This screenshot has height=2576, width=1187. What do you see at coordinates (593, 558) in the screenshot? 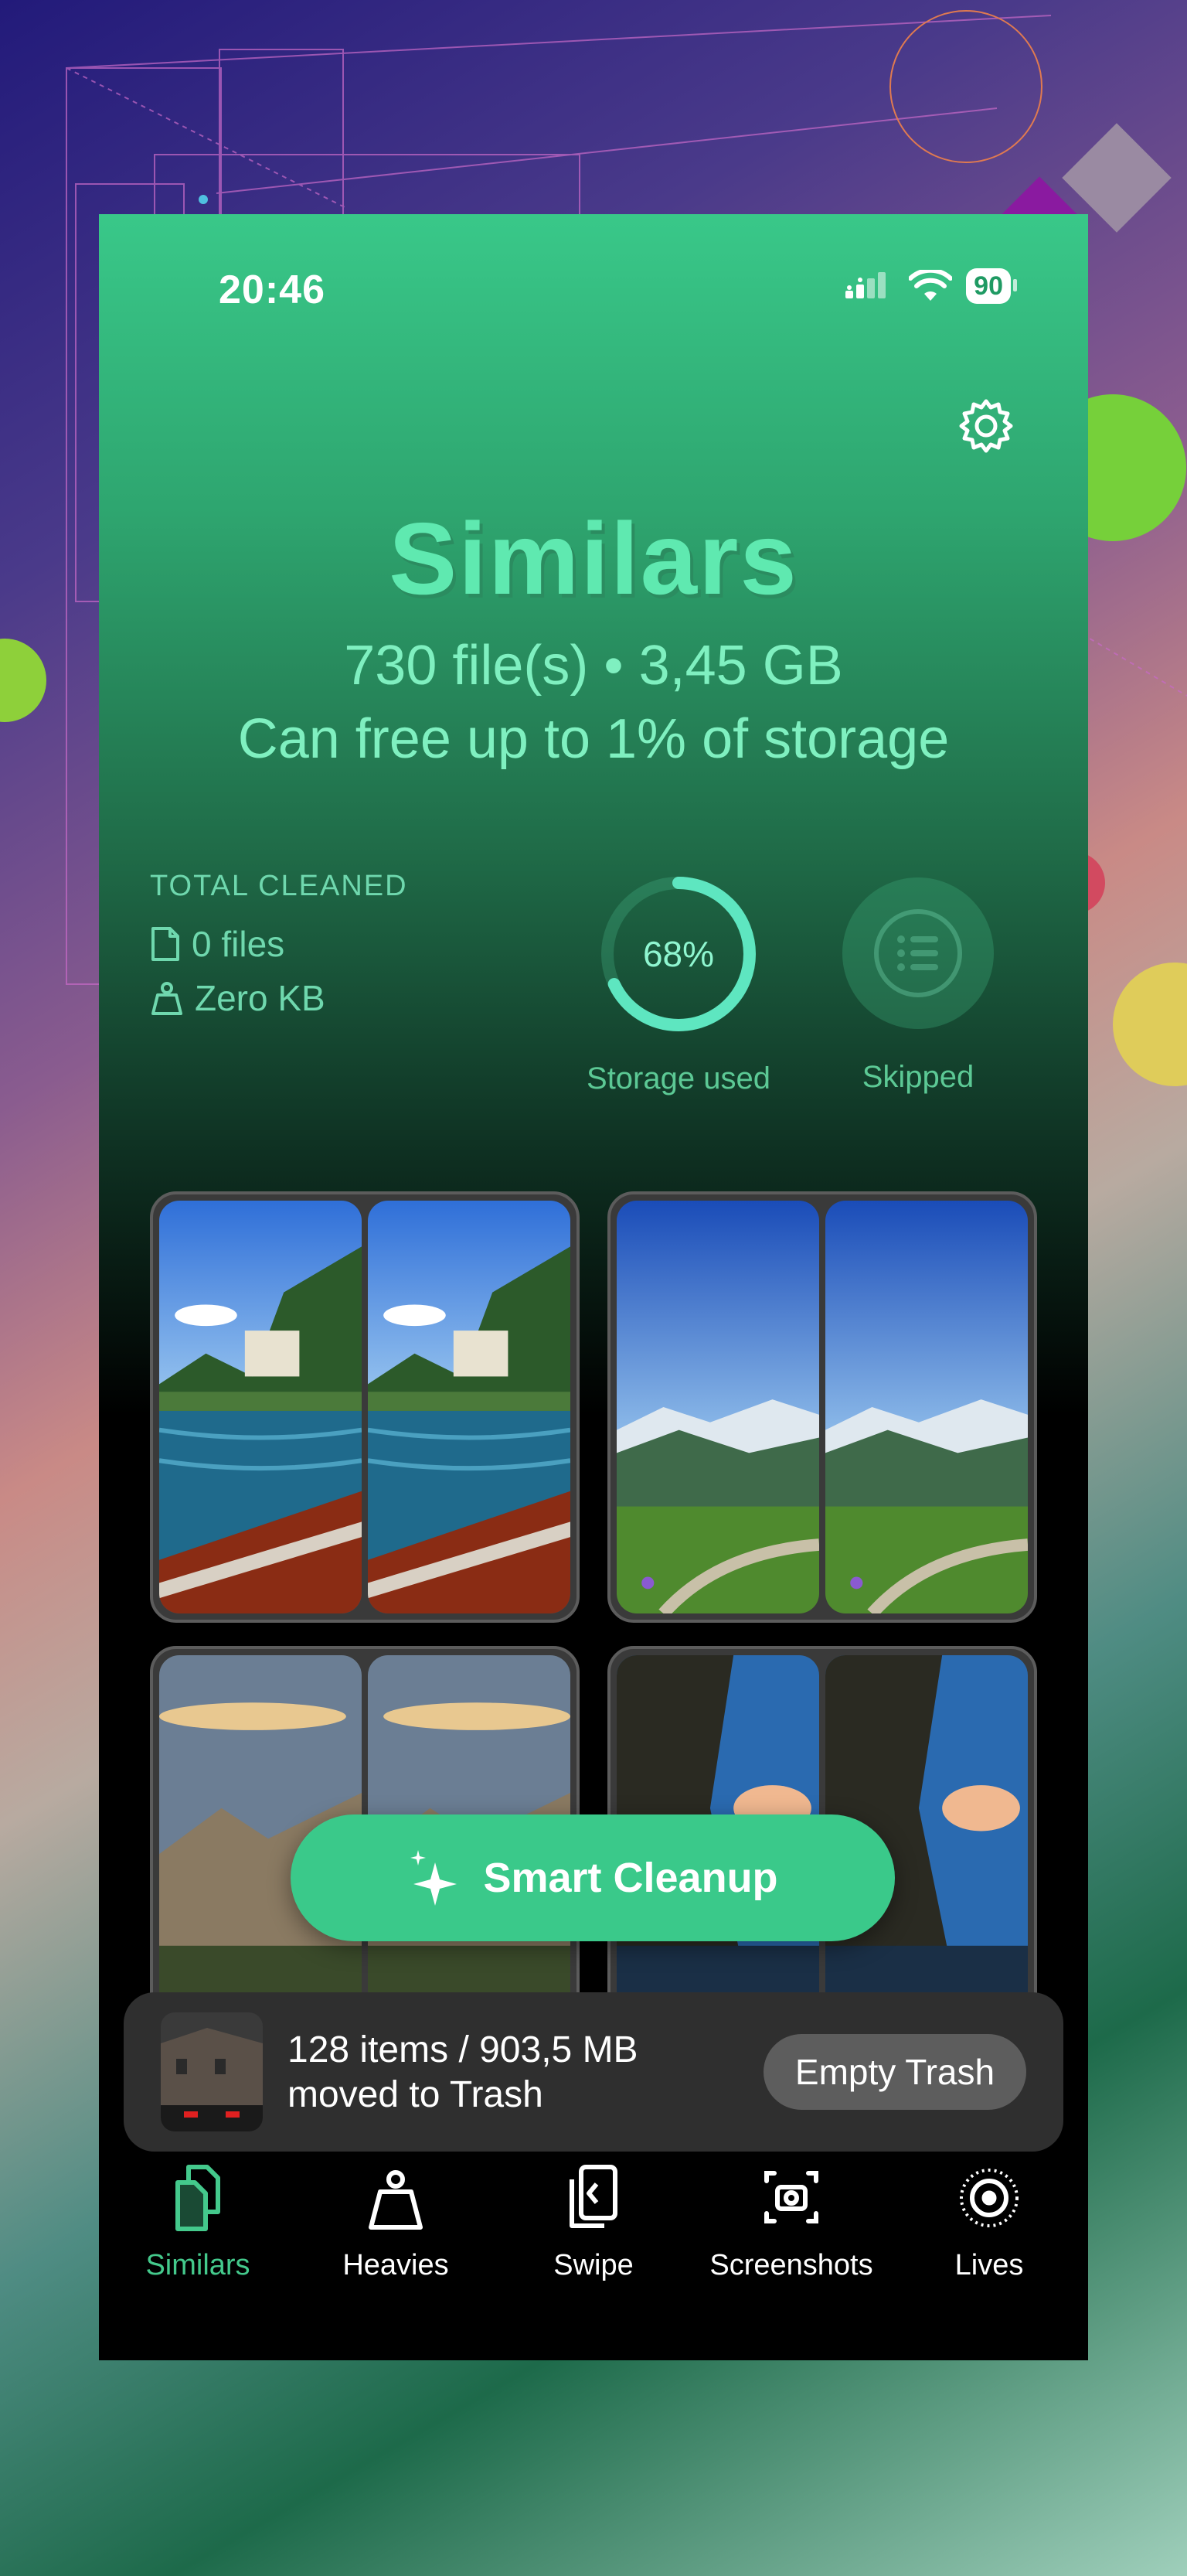
I see `page-title: Similars` at bounding box center [593, 558].